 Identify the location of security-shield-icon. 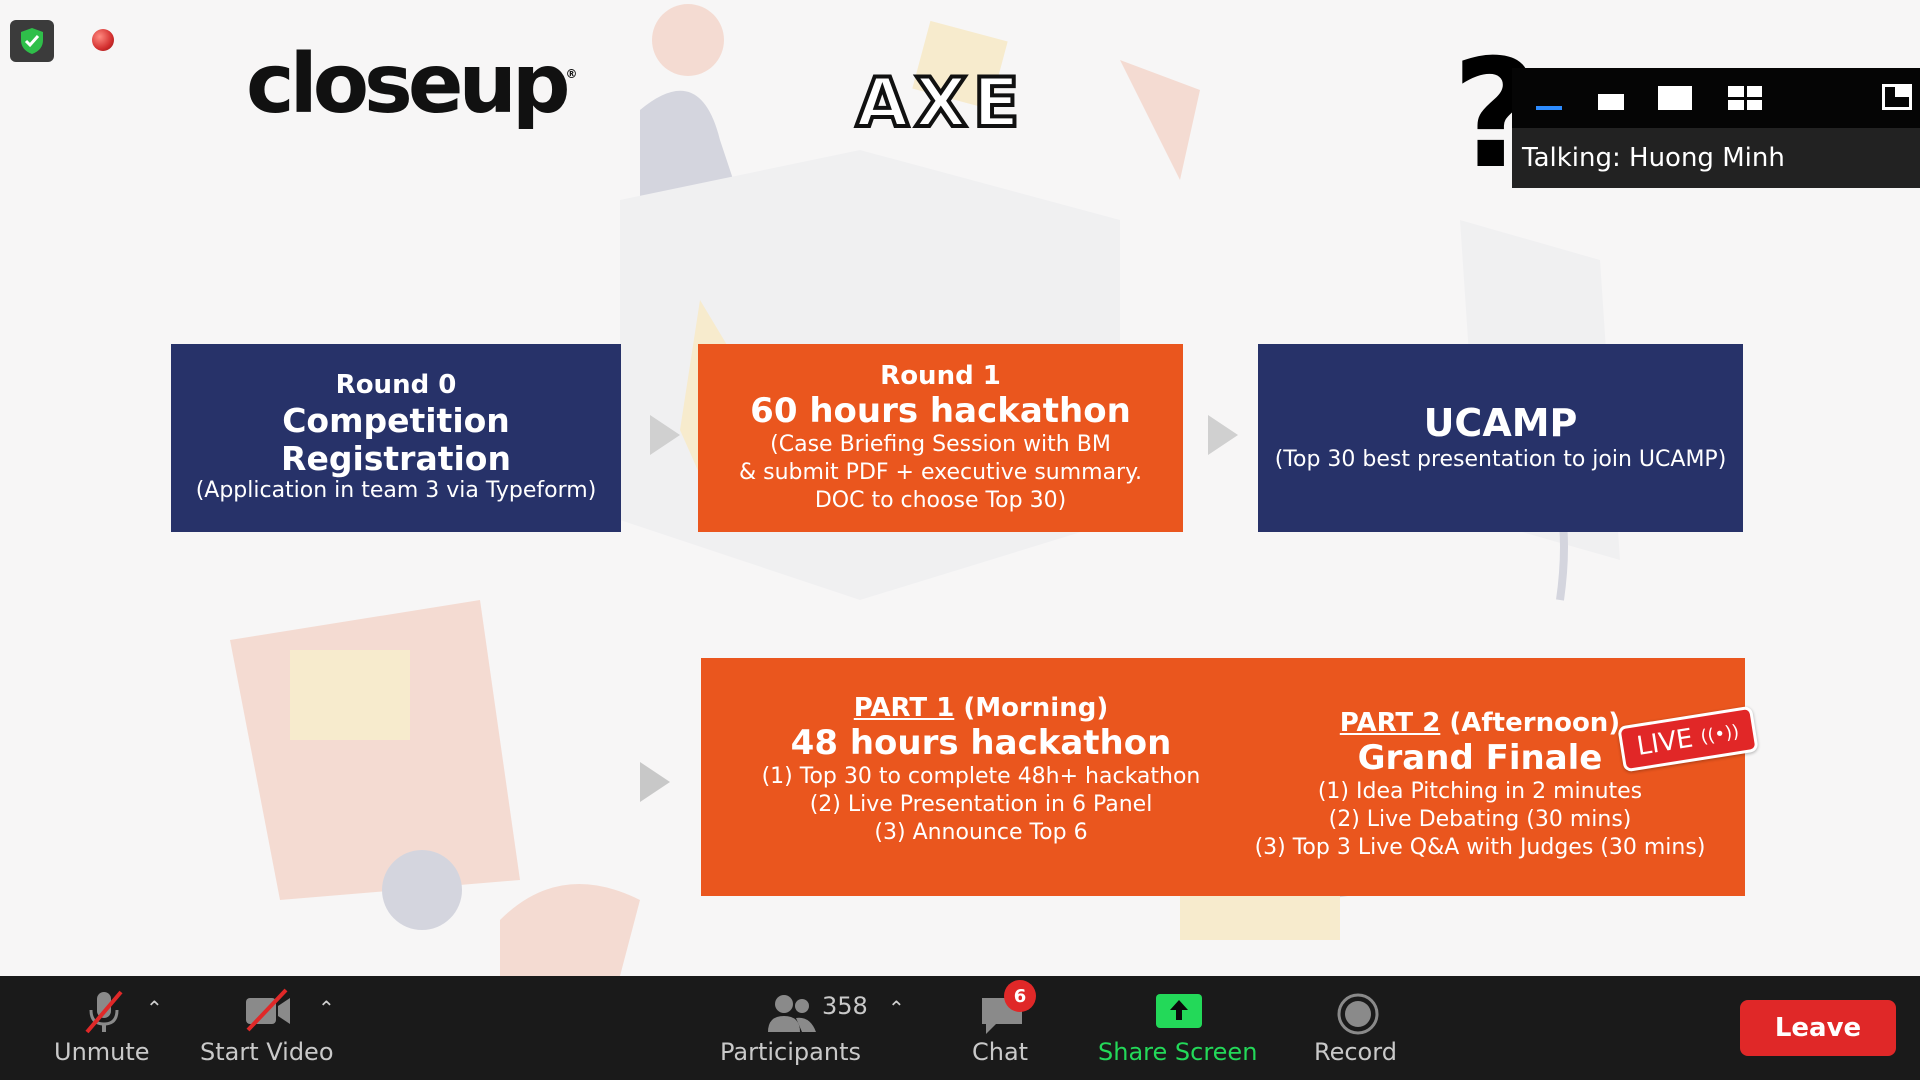
(32, 41).